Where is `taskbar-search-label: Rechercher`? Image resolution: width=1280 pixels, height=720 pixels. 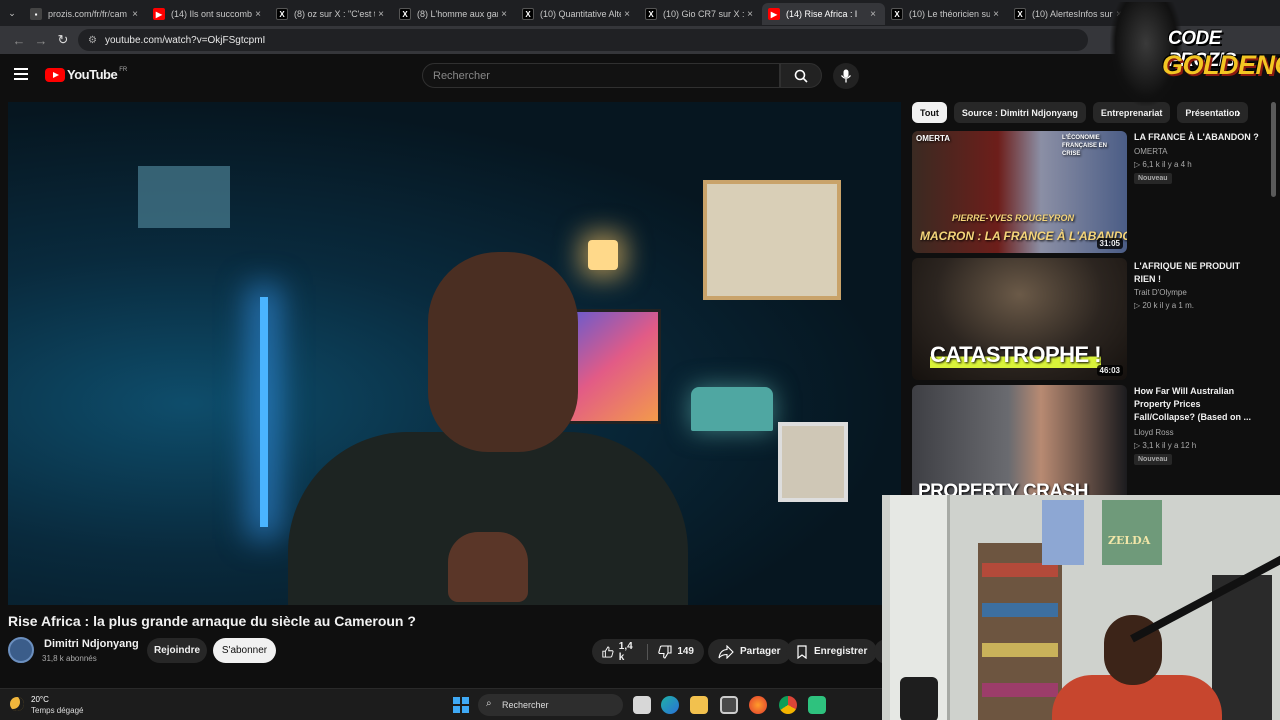
taskbar-search-label: Rechercher is located at coordinates (525, 705).